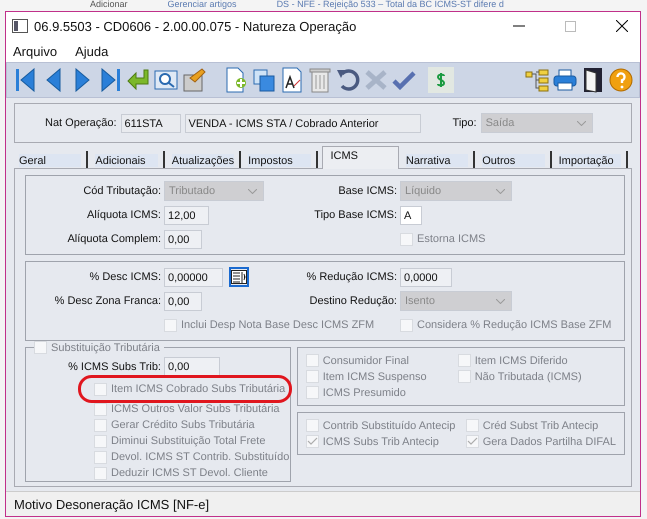 Image resolution: width=647 pixels, height=519 pixels. I want to click on checkbox-label: Devol. ICMS ST Contrib. Substituído, so click(200, 457).